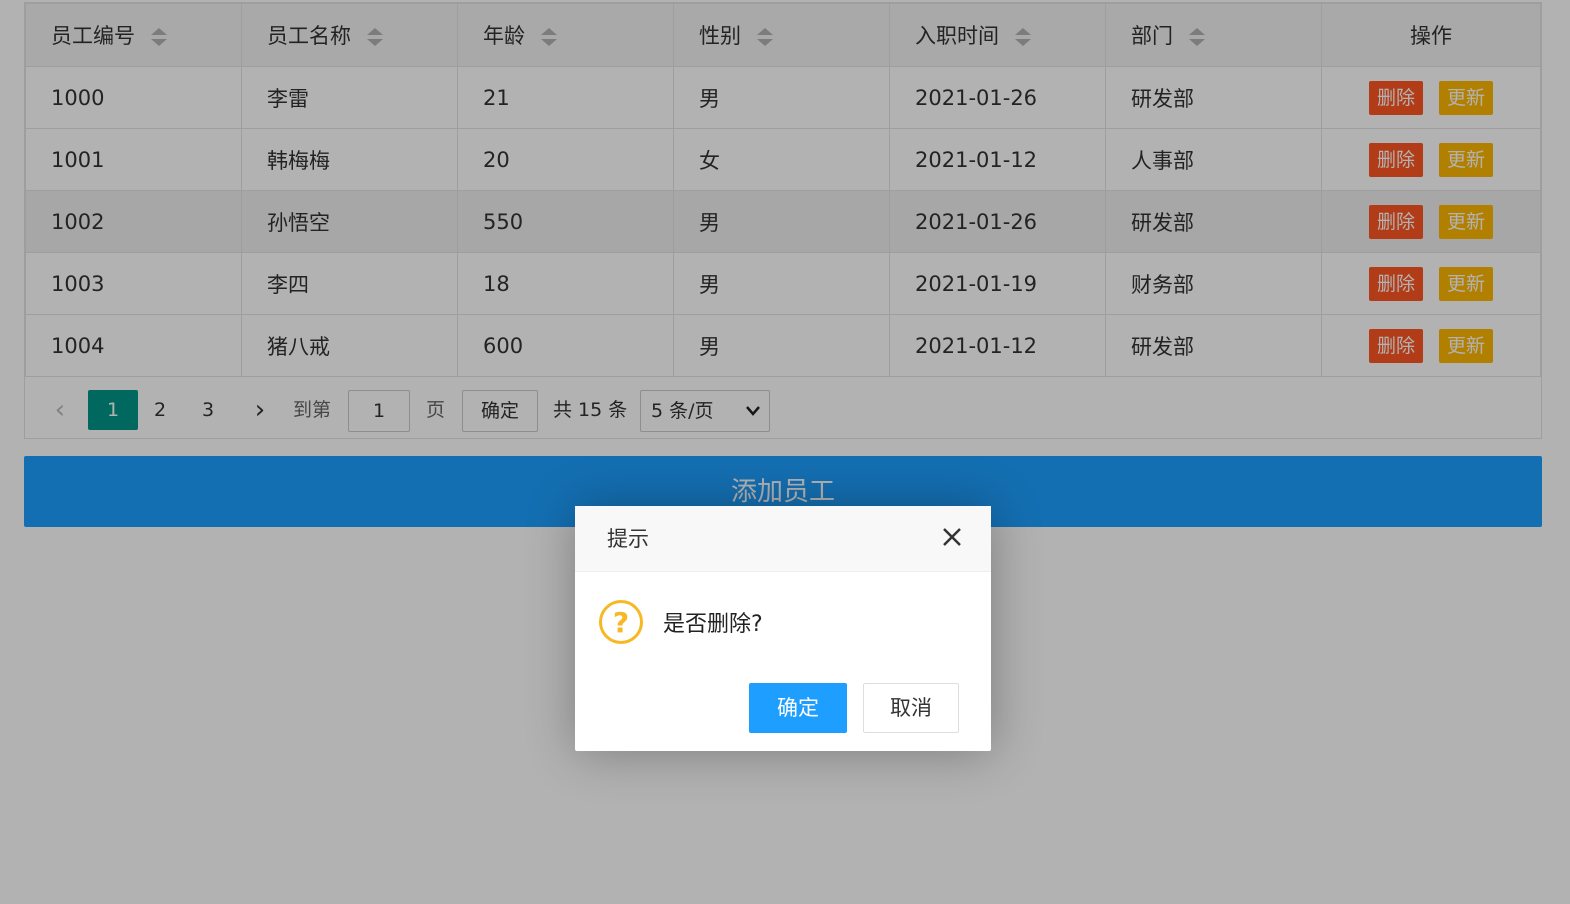 Image resolution: width=1570 pixels, height=904 pixels. I want to click on cancel-button: 取消, so click(911, 708).